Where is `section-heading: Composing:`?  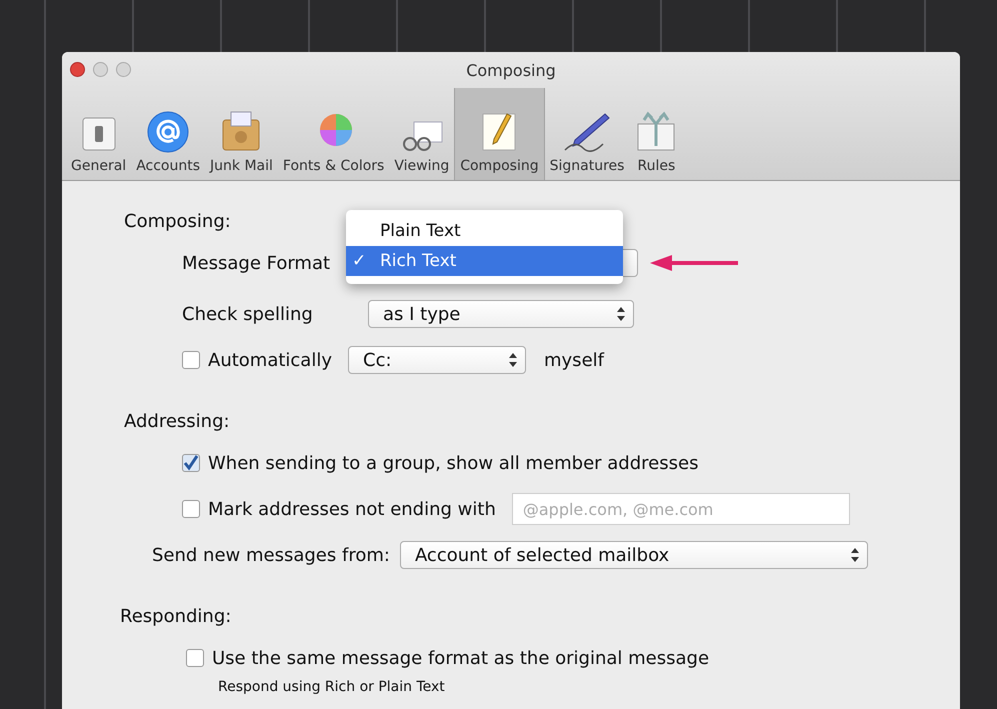
section-heading: Composing: is located at coordinates (177, 221).